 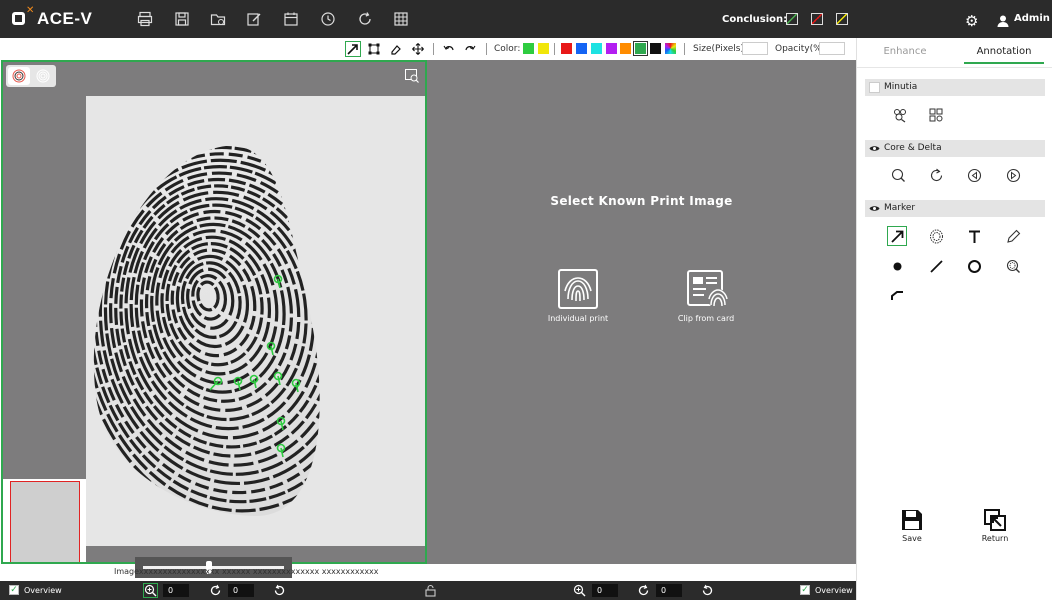 I want to click on return-button: Return, so click(x=995, y=525).